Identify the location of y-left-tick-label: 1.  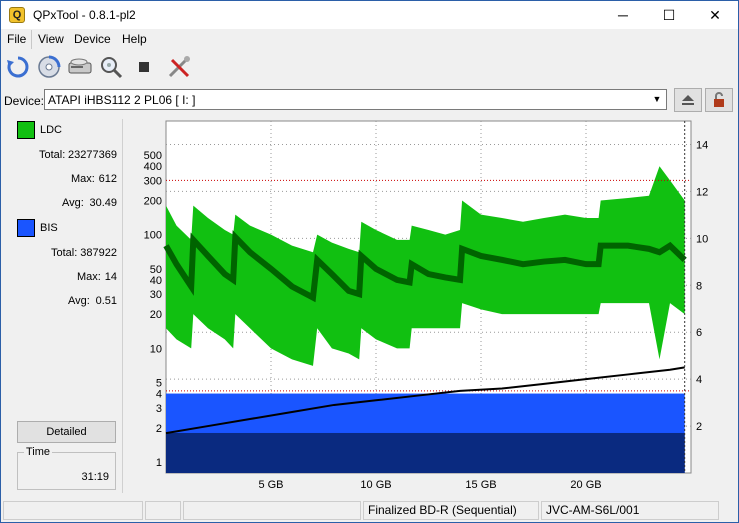
(159, 463).